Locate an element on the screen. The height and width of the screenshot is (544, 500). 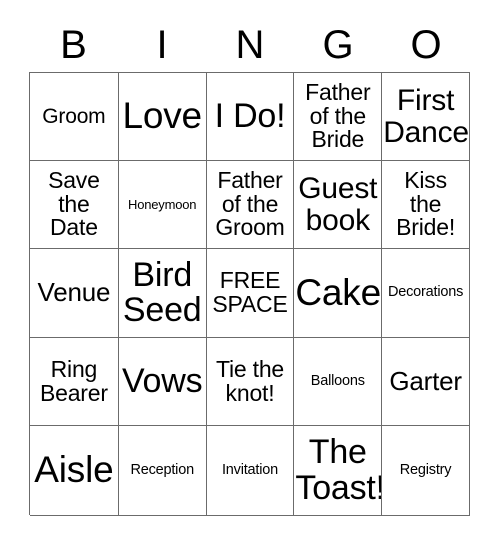
bingo-cell-label: Groom is located at coordinates (74, 116).